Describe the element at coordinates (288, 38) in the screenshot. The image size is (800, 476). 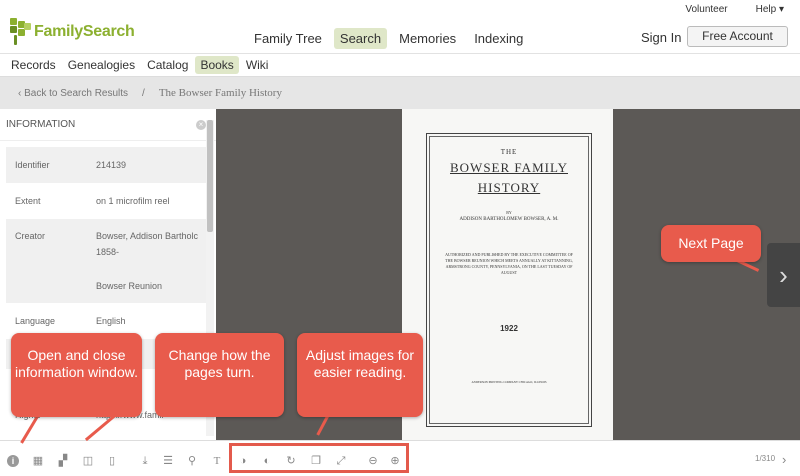
I see `nav-family-tree: Family Tree` at that location.